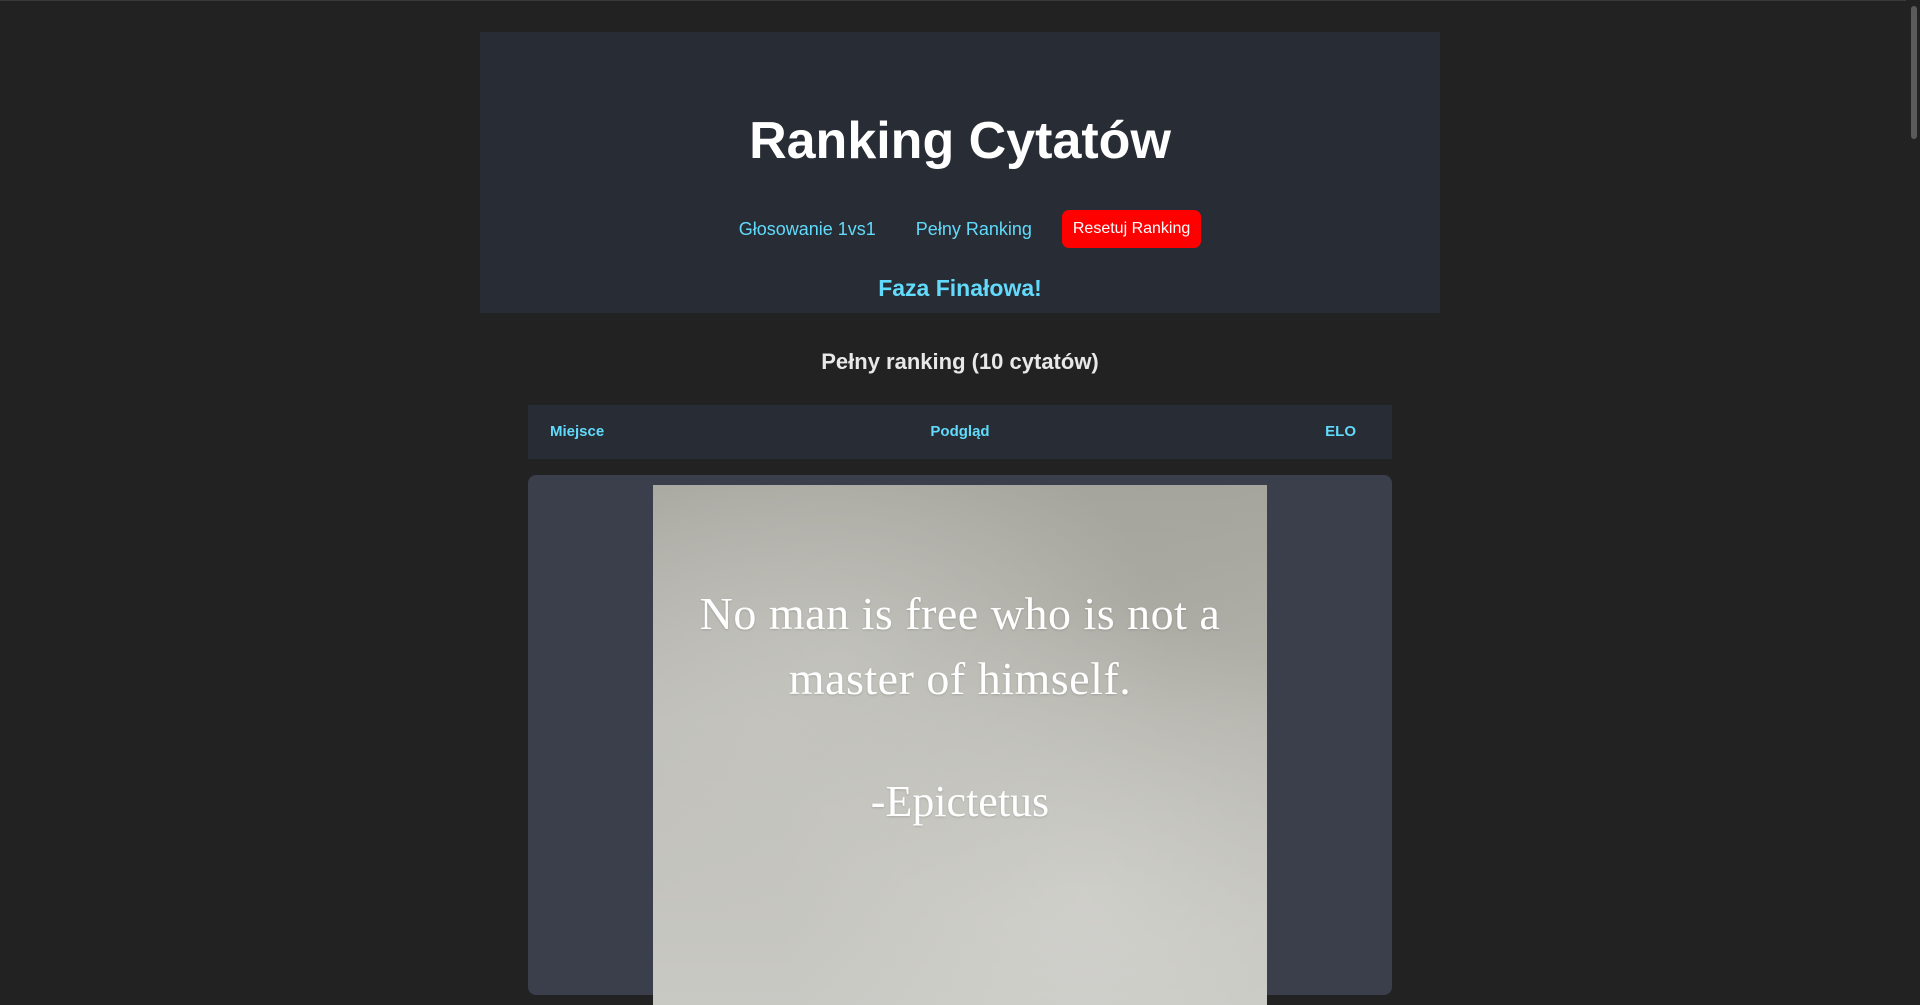 Image resolution: width=1920 pixels, height=1005 pixels. What do you see at coordinates (807, 229) in the screenshot?
I see `nav-link-voting: Głosowanie 1vs1` at bounding box center [807, 229].